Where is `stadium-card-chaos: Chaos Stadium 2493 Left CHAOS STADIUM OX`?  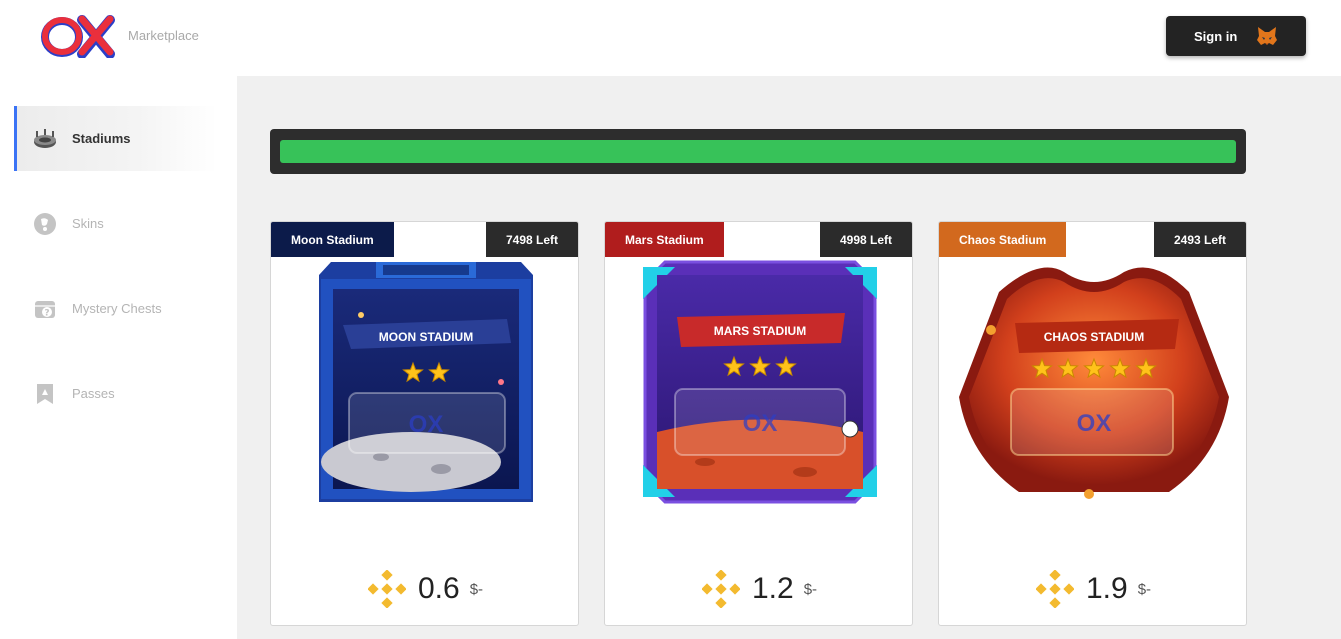
stadium-card-chaos: Chaos Stadium 2493 Left CHAOS STADIUM OX is located at coordinates (1092, 423).